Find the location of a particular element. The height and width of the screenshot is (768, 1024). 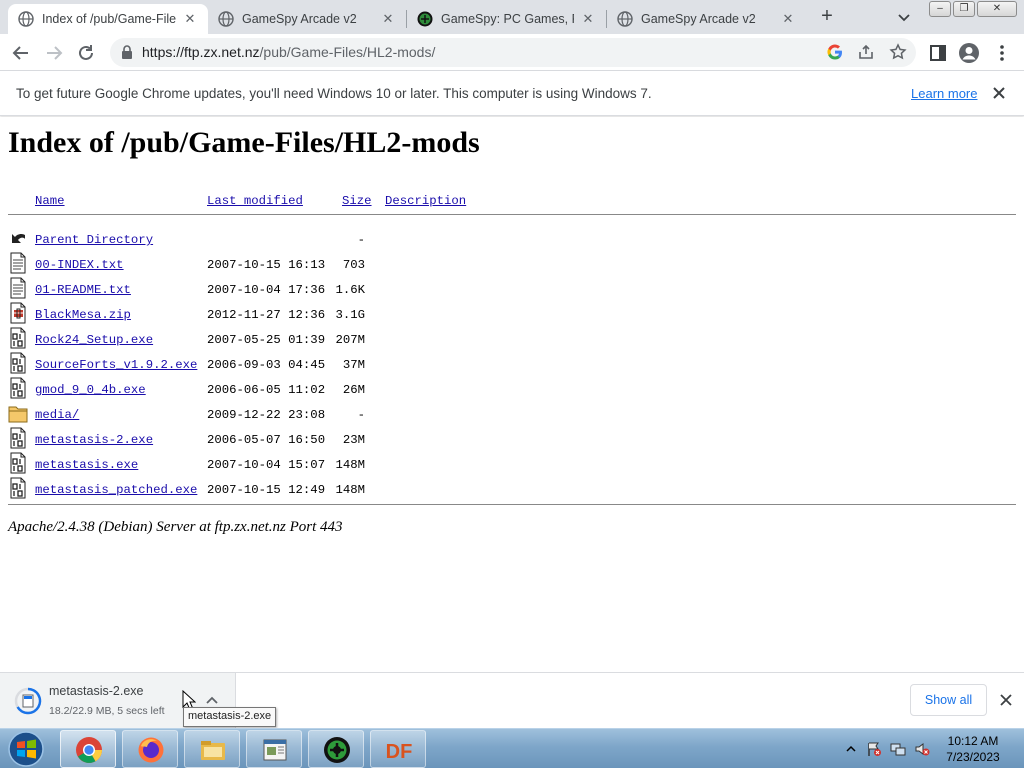

sort-by-size-link: Size is located at coordinates (357, 201).